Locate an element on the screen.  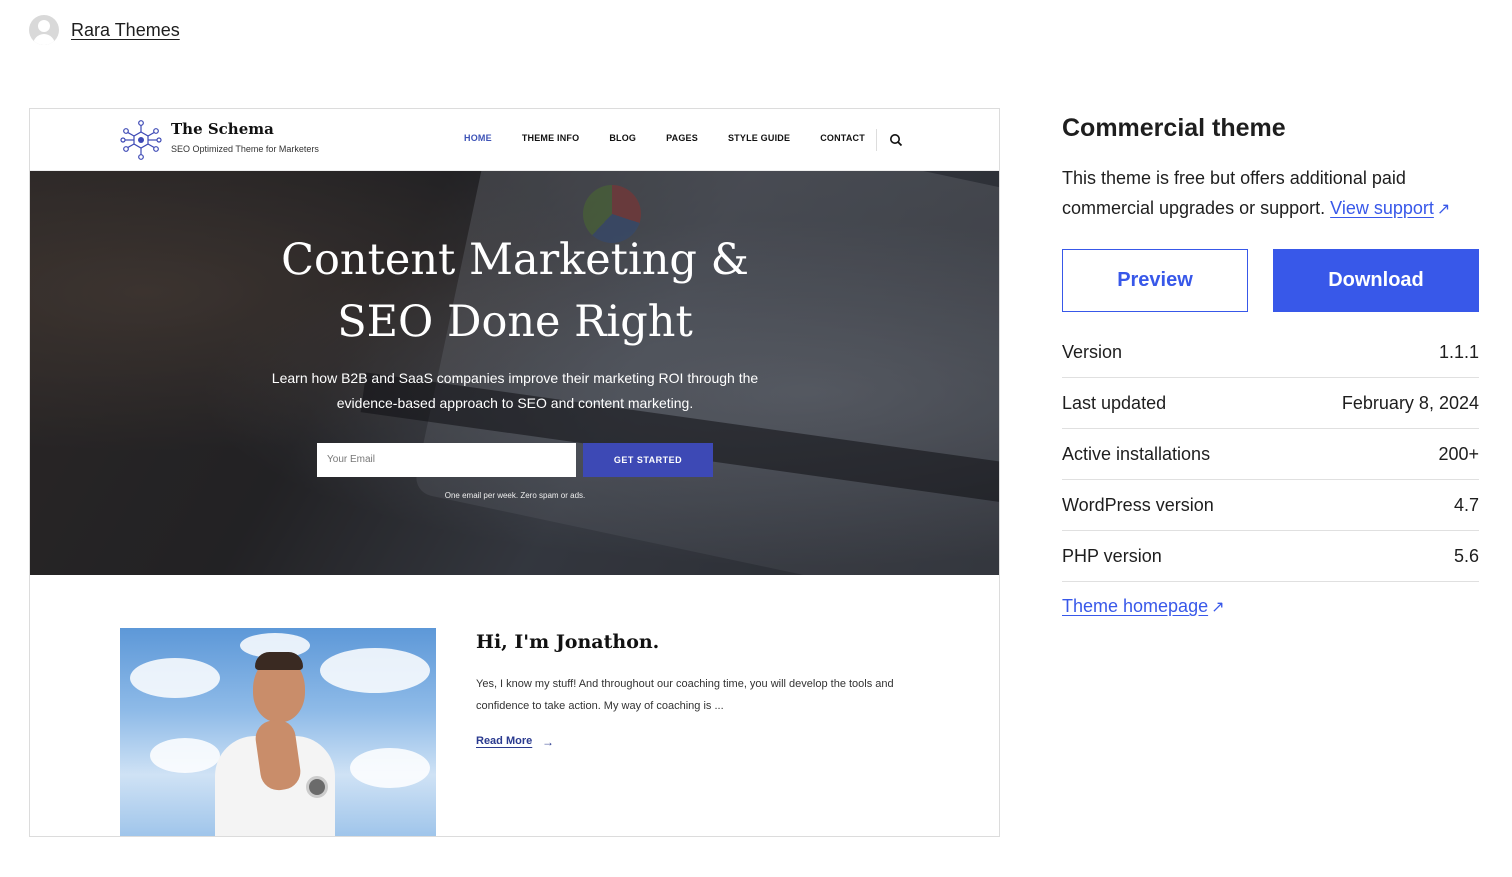
meta-row-version: Version 1.1.1 is located at coordinates (1270, 352).